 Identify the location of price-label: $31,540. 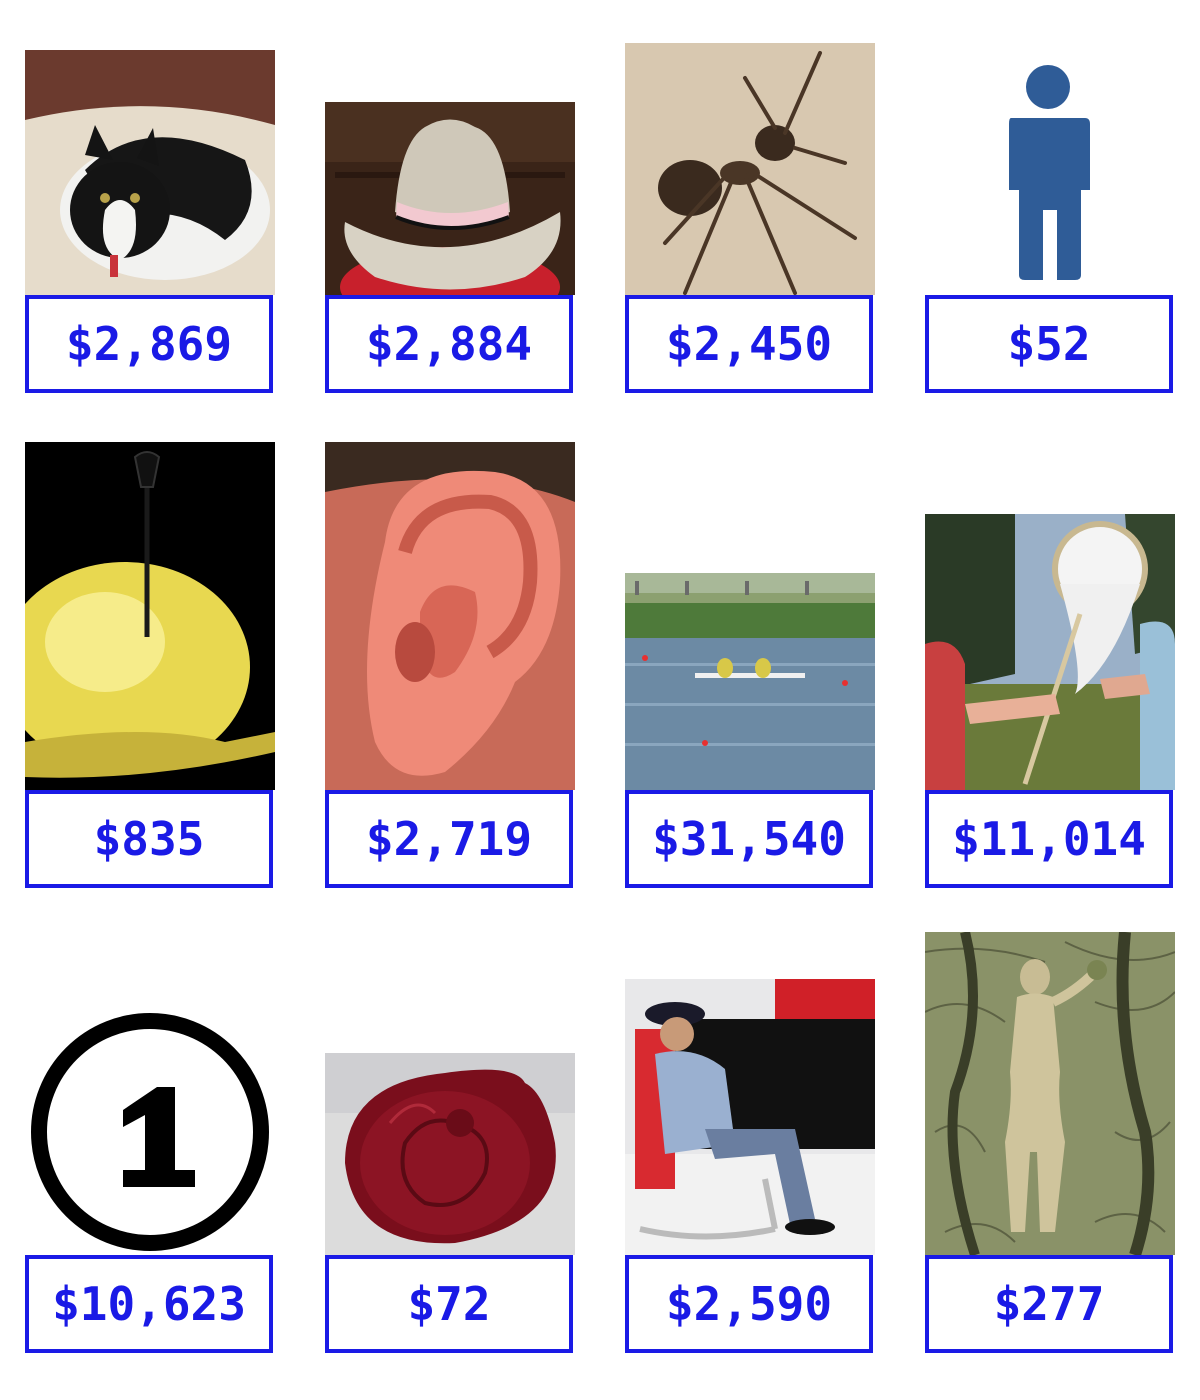
(749, 839).